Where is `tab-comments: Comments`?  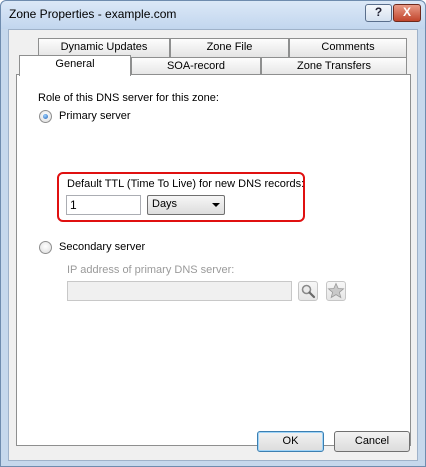
tab-comments: Comments is located at coordinates (348, 47).